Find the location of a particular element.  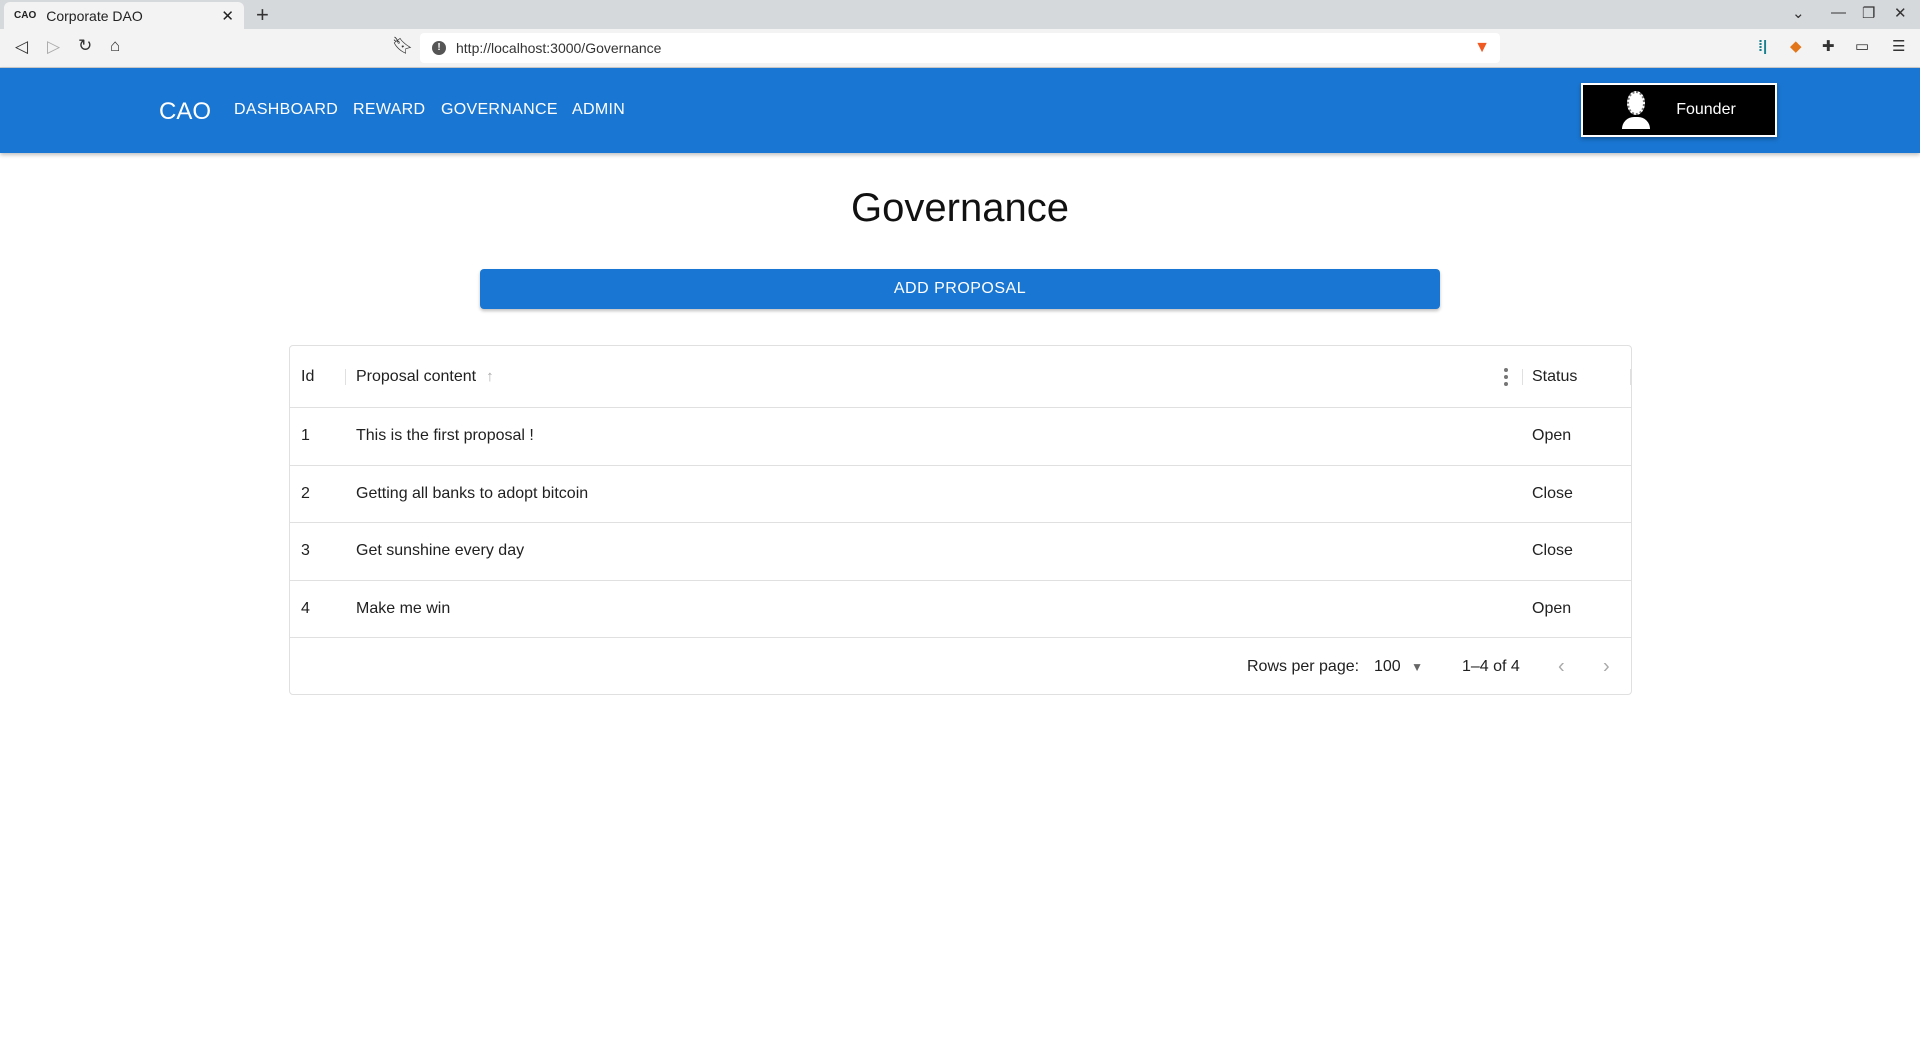

extension-icon: ⁞| is located at coordinates (1762, 46).